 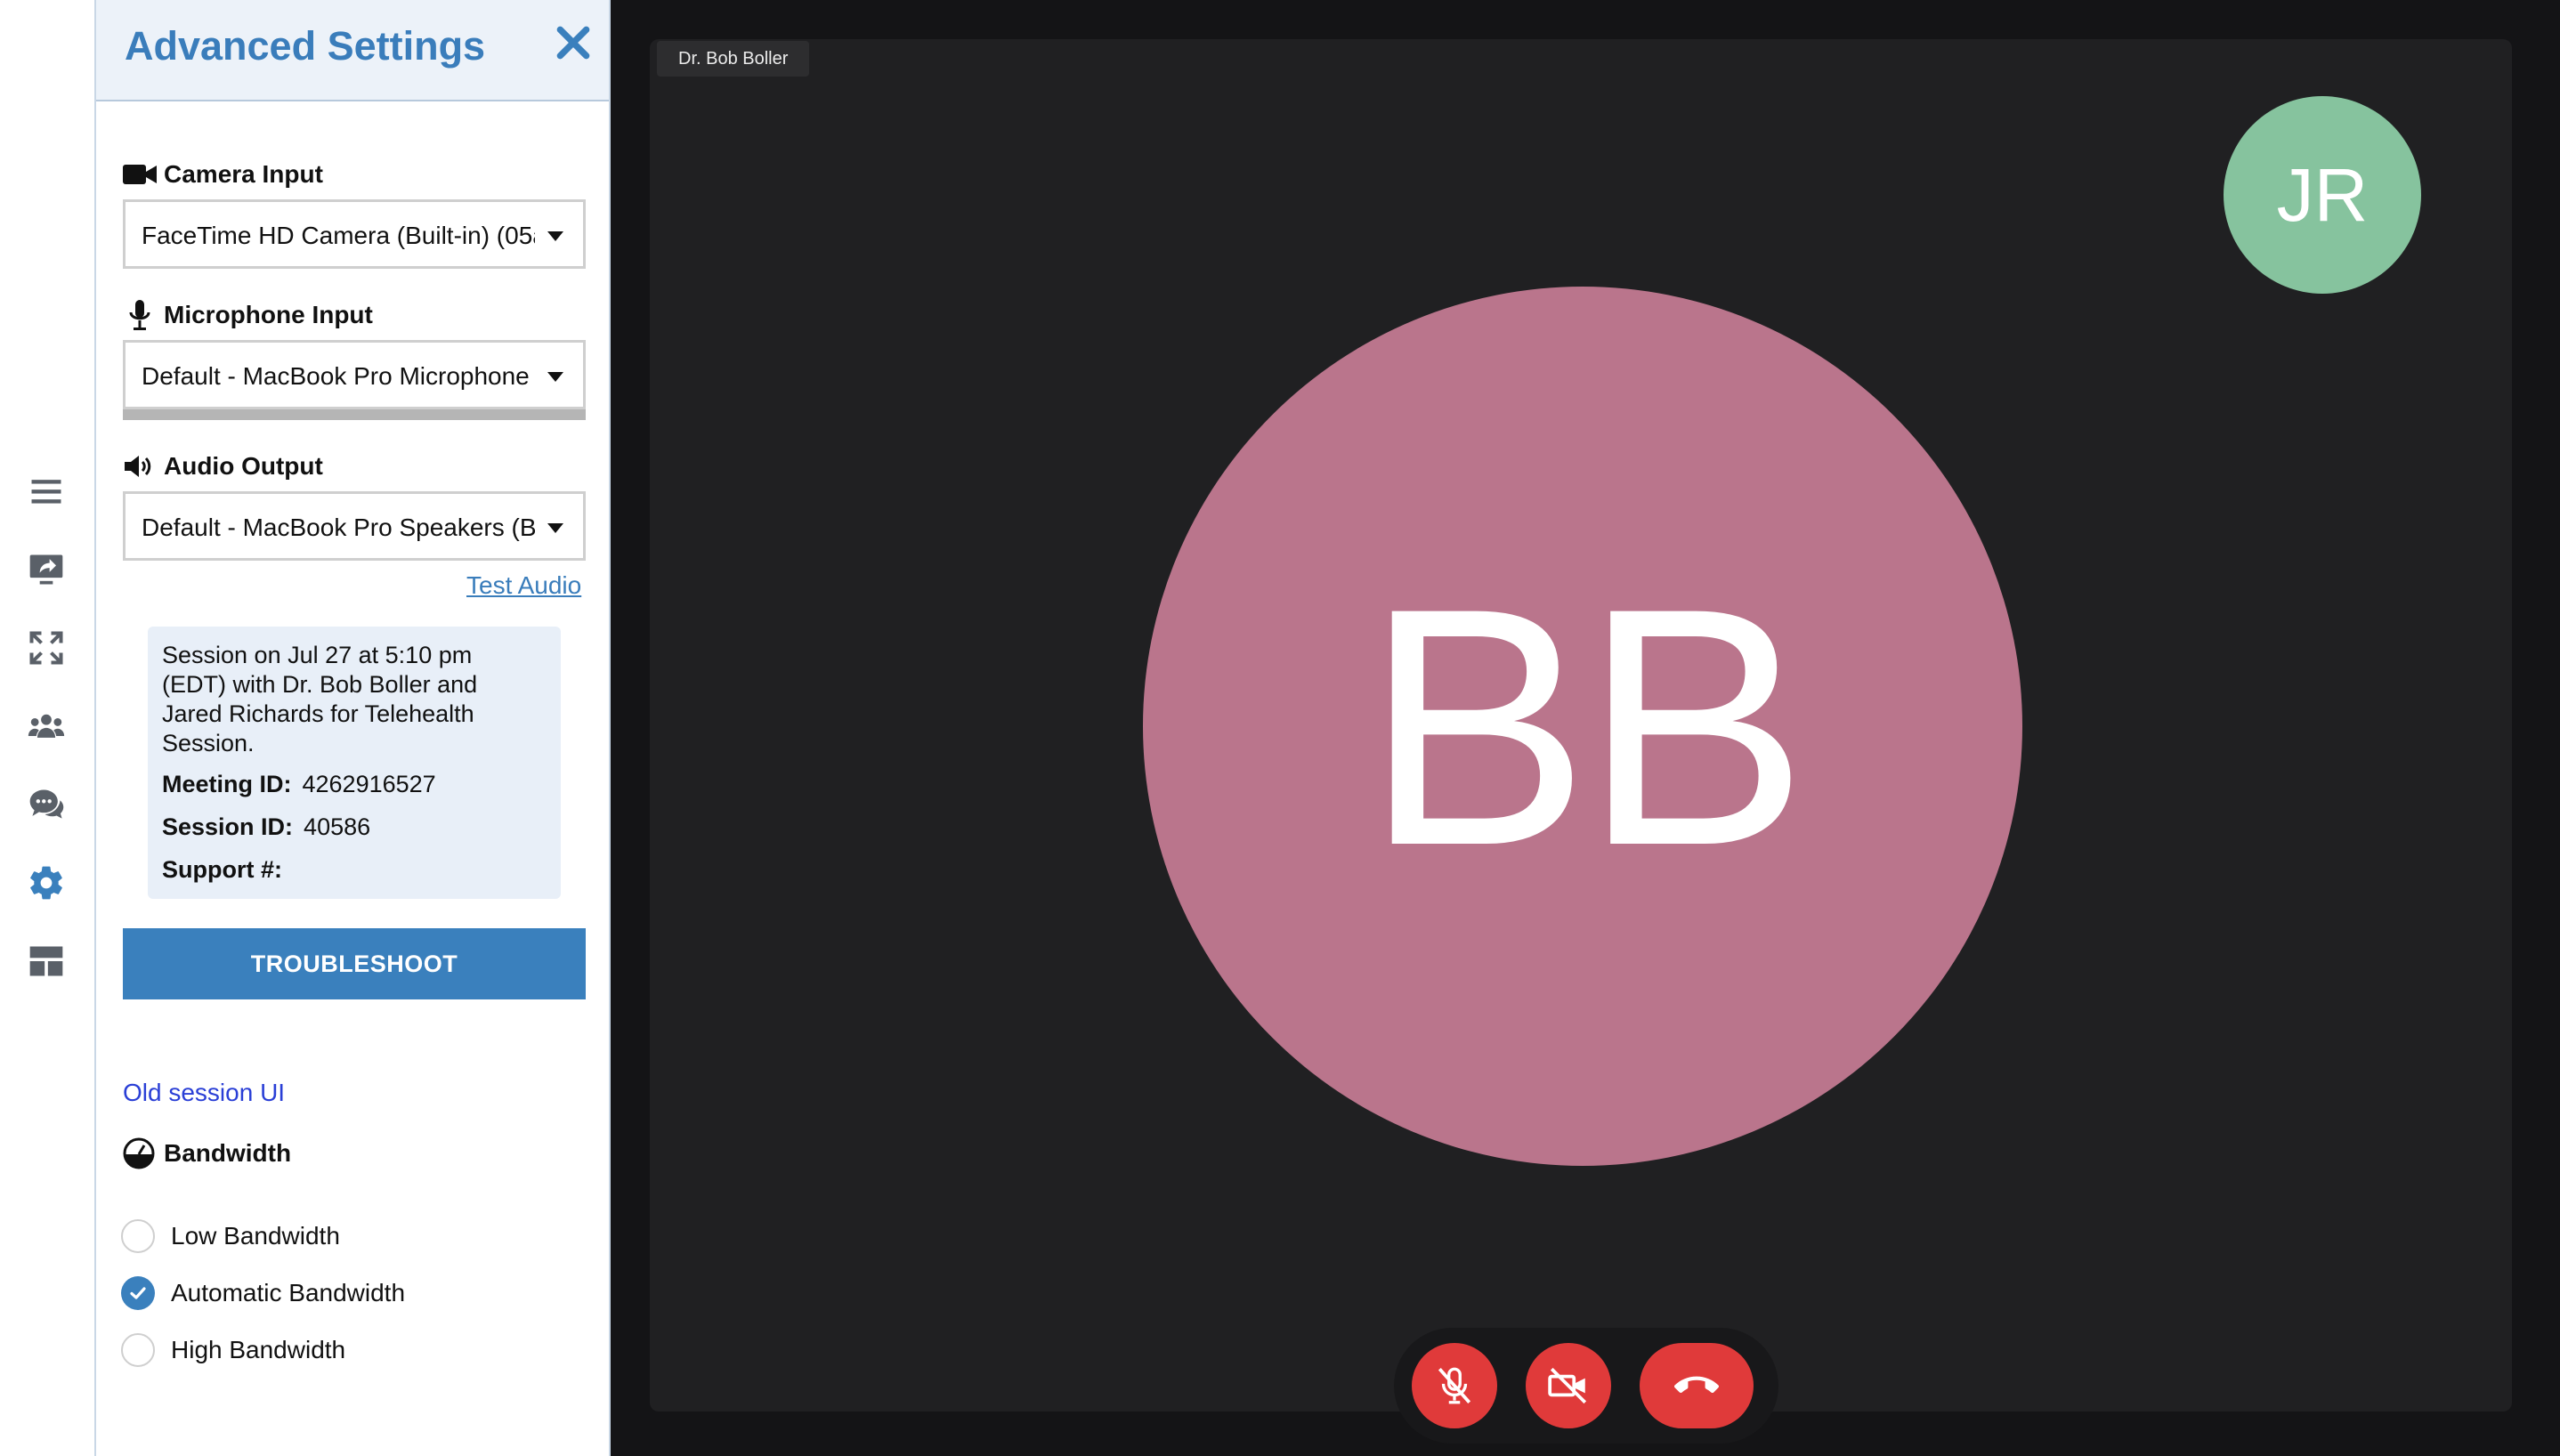 What do you see at coordinates (138, 1350) in the screenshot?
I see `high-bandwidth-radio` at bounding box center [138, 1350].